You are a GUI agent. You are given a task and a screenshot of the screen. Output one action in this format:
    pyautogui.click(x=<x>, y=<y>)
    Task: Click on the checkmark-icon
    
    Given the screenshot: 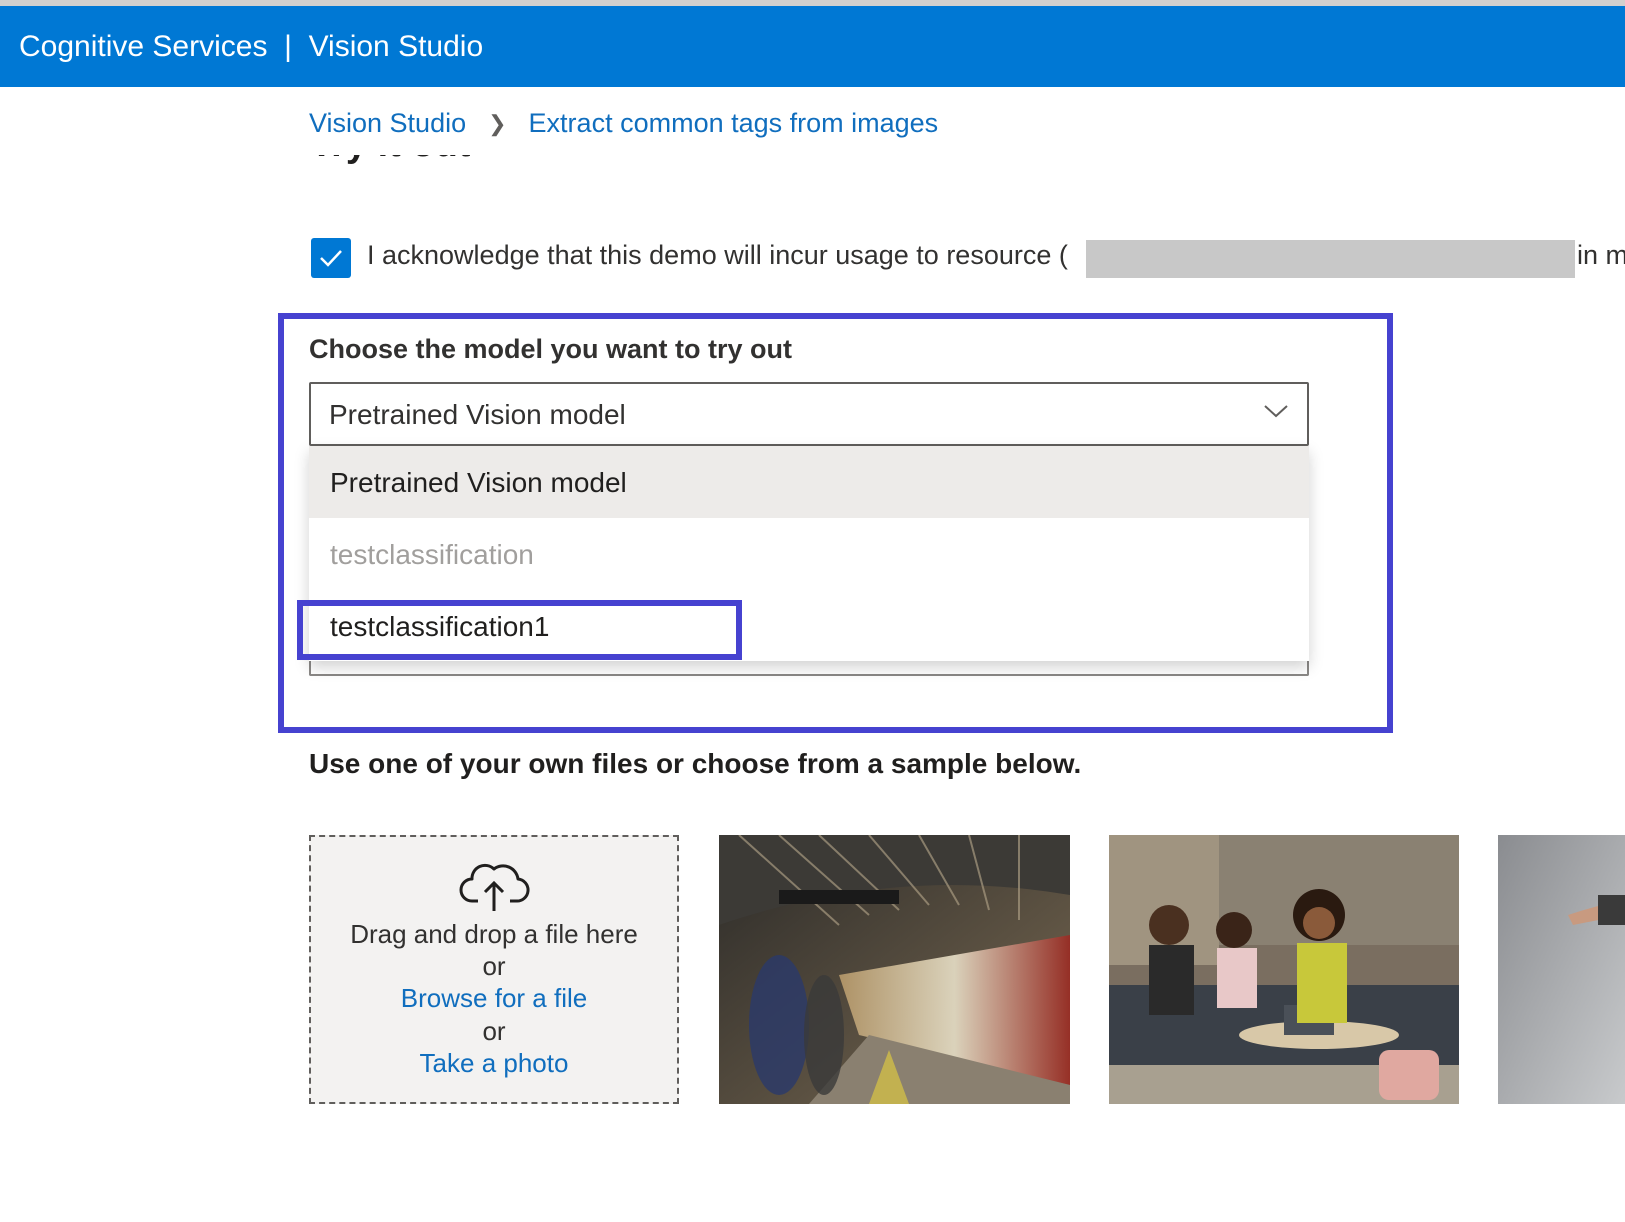 What is the action you would take?
    pyautogui.click(x=331, y=258)
    